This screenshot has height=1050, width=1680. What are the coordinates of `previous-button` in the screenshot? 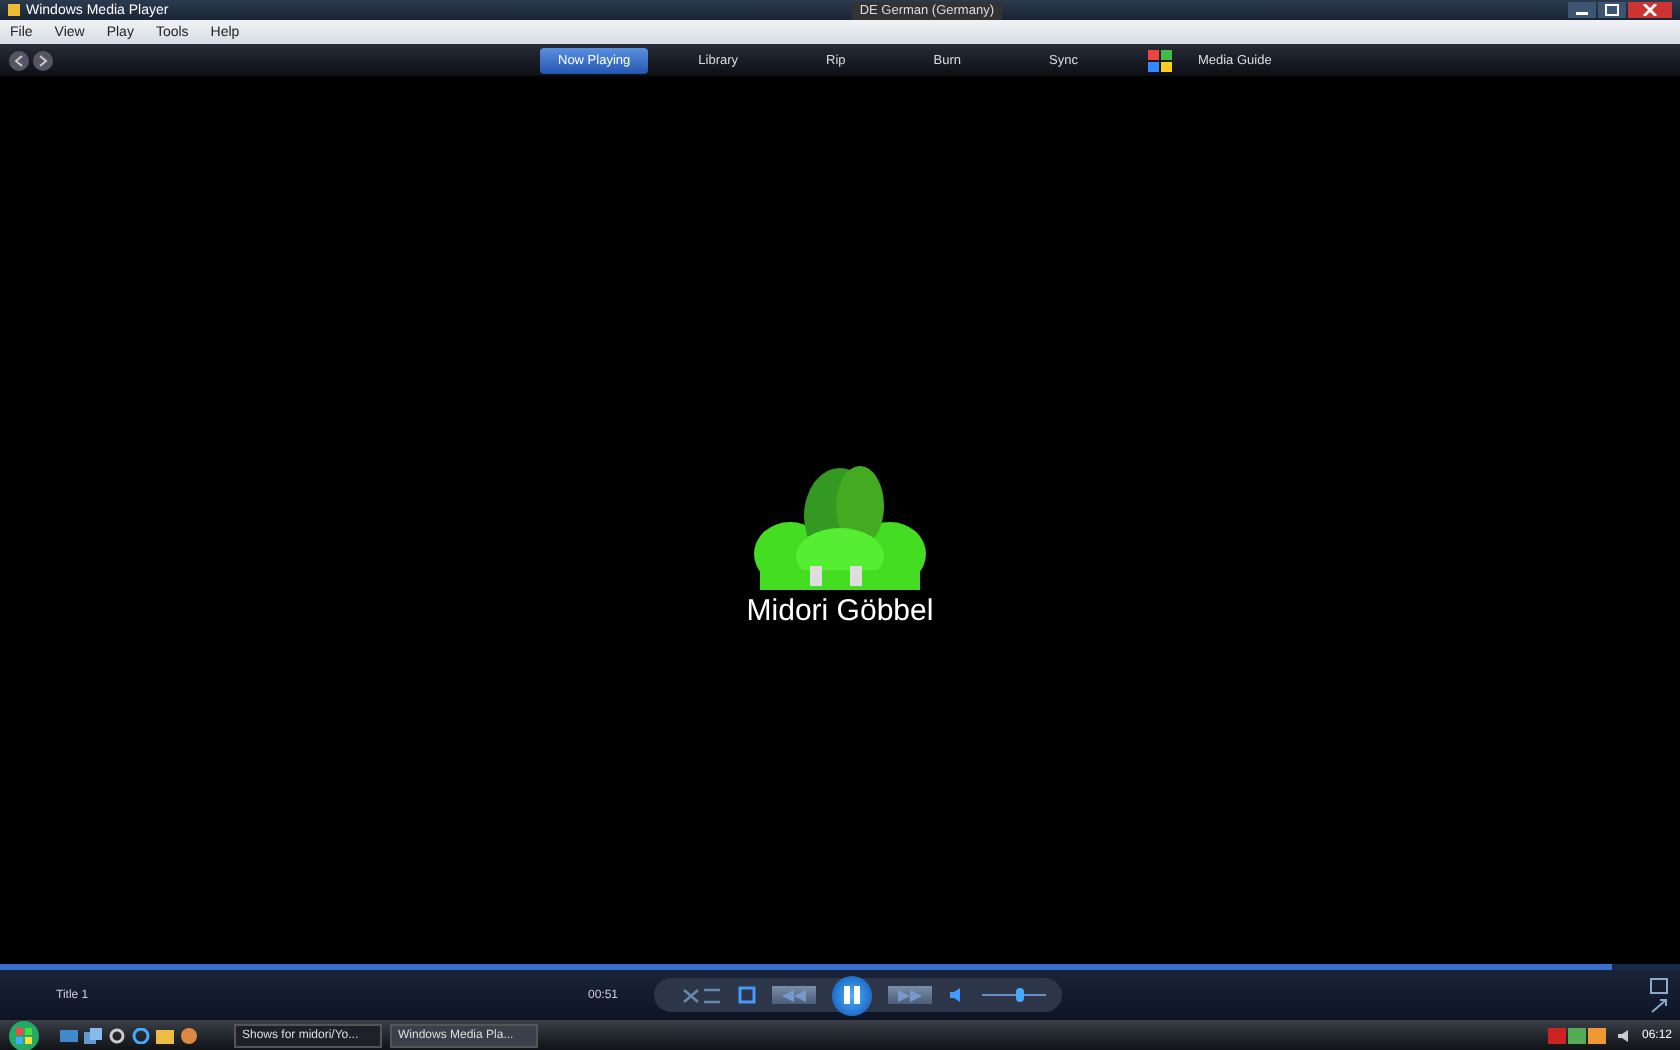 It's located at (794, 995).